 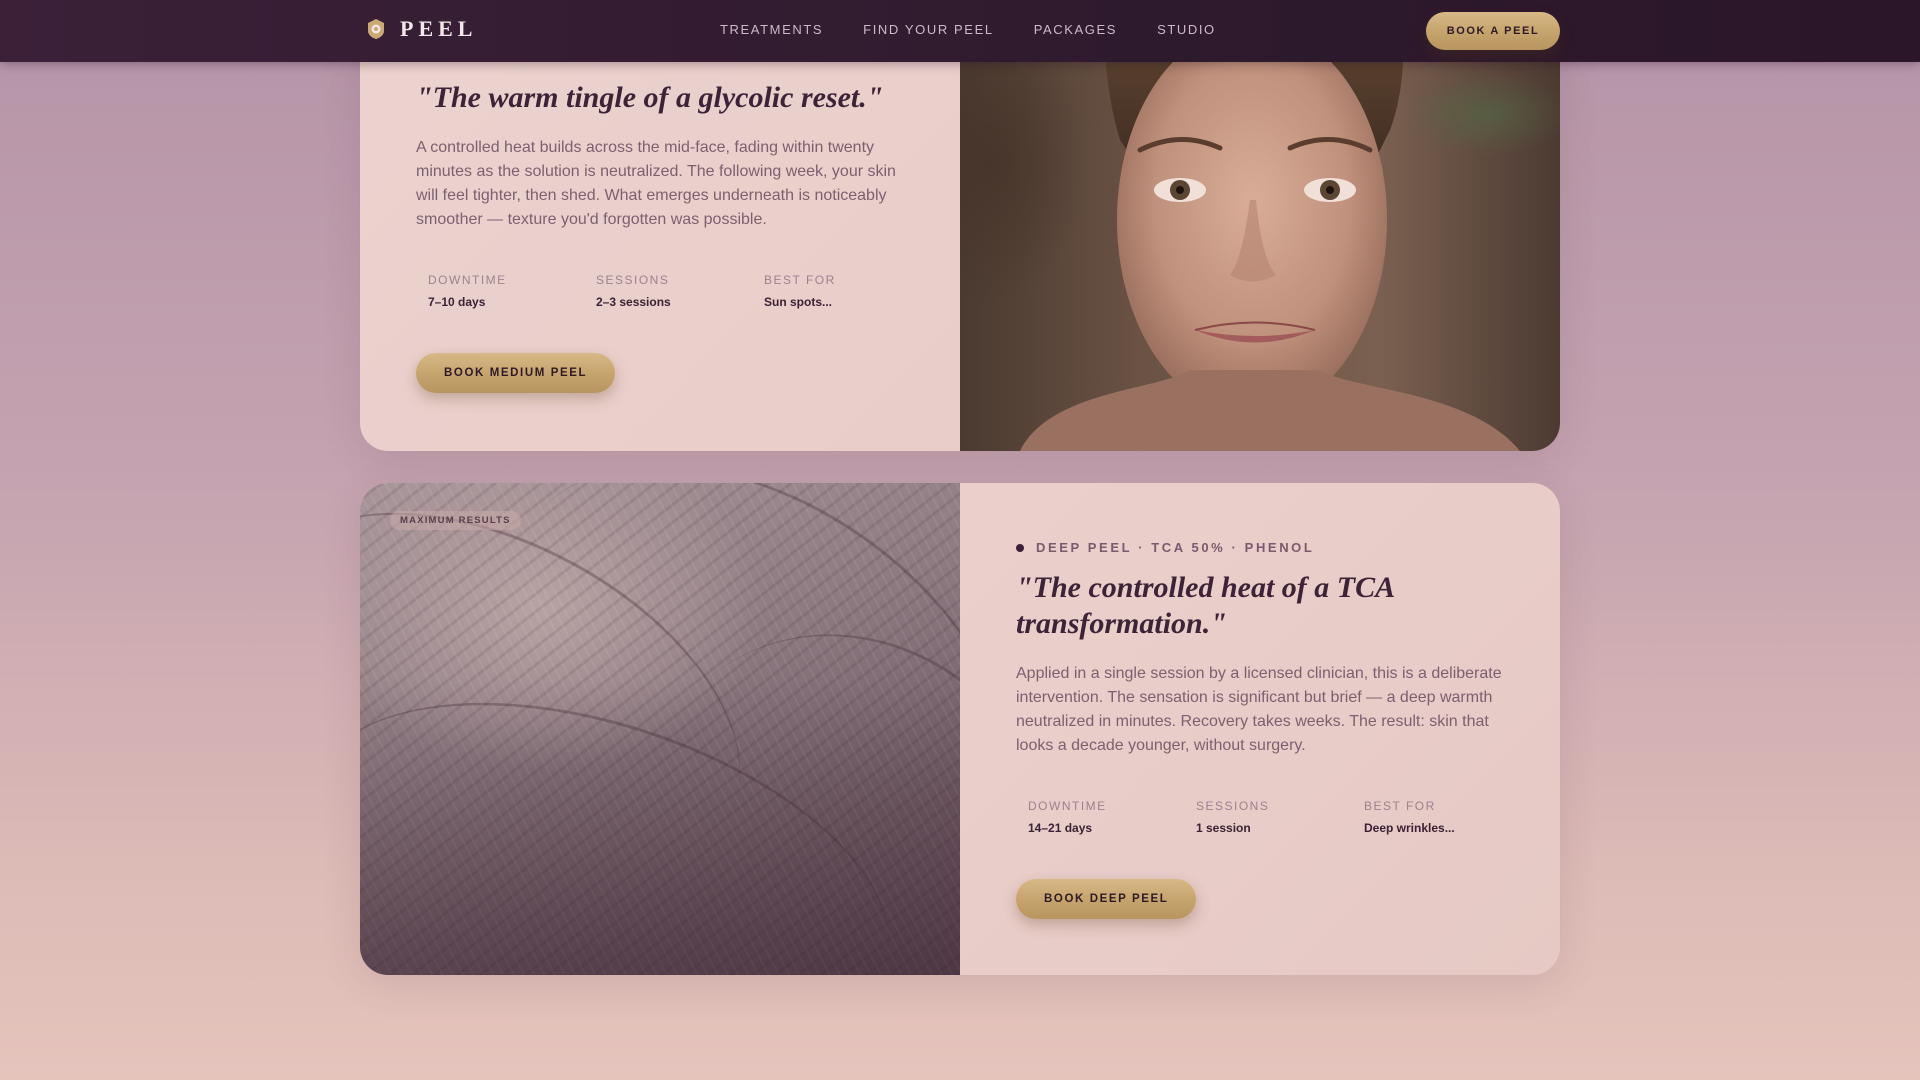 I want to click on woman-portrait-image, so click(x=1260, y=225).